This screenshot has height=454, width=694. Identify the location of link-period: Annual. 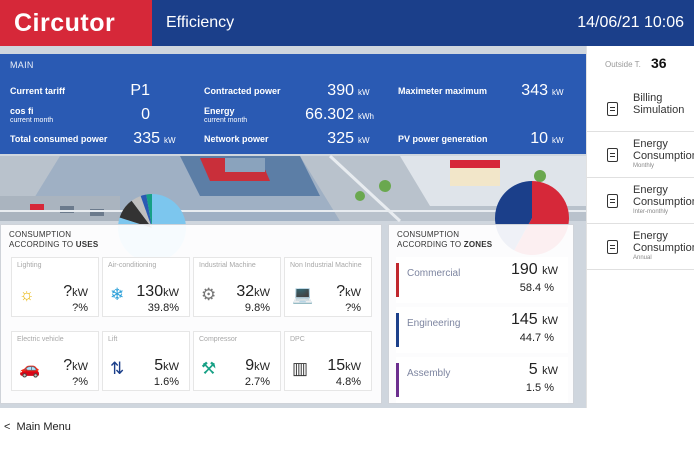
(642, 258).